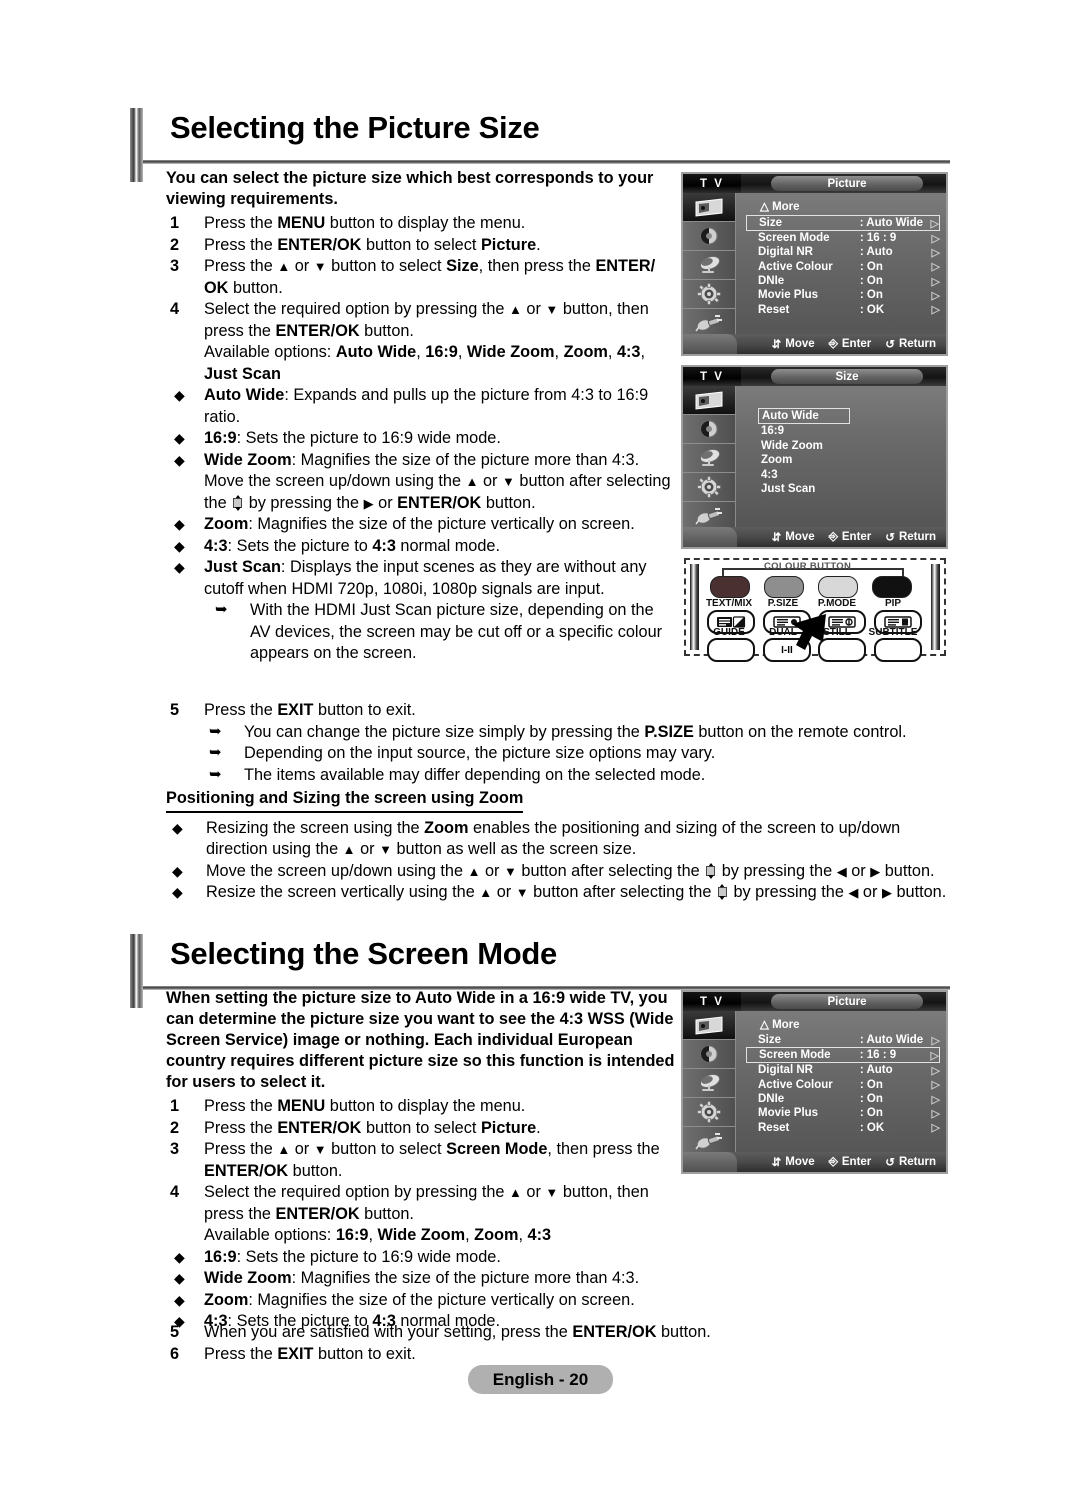 The width and height of the screenshot is (1080, 1486). I want to click on remote-right-rail, so click(935, 607).